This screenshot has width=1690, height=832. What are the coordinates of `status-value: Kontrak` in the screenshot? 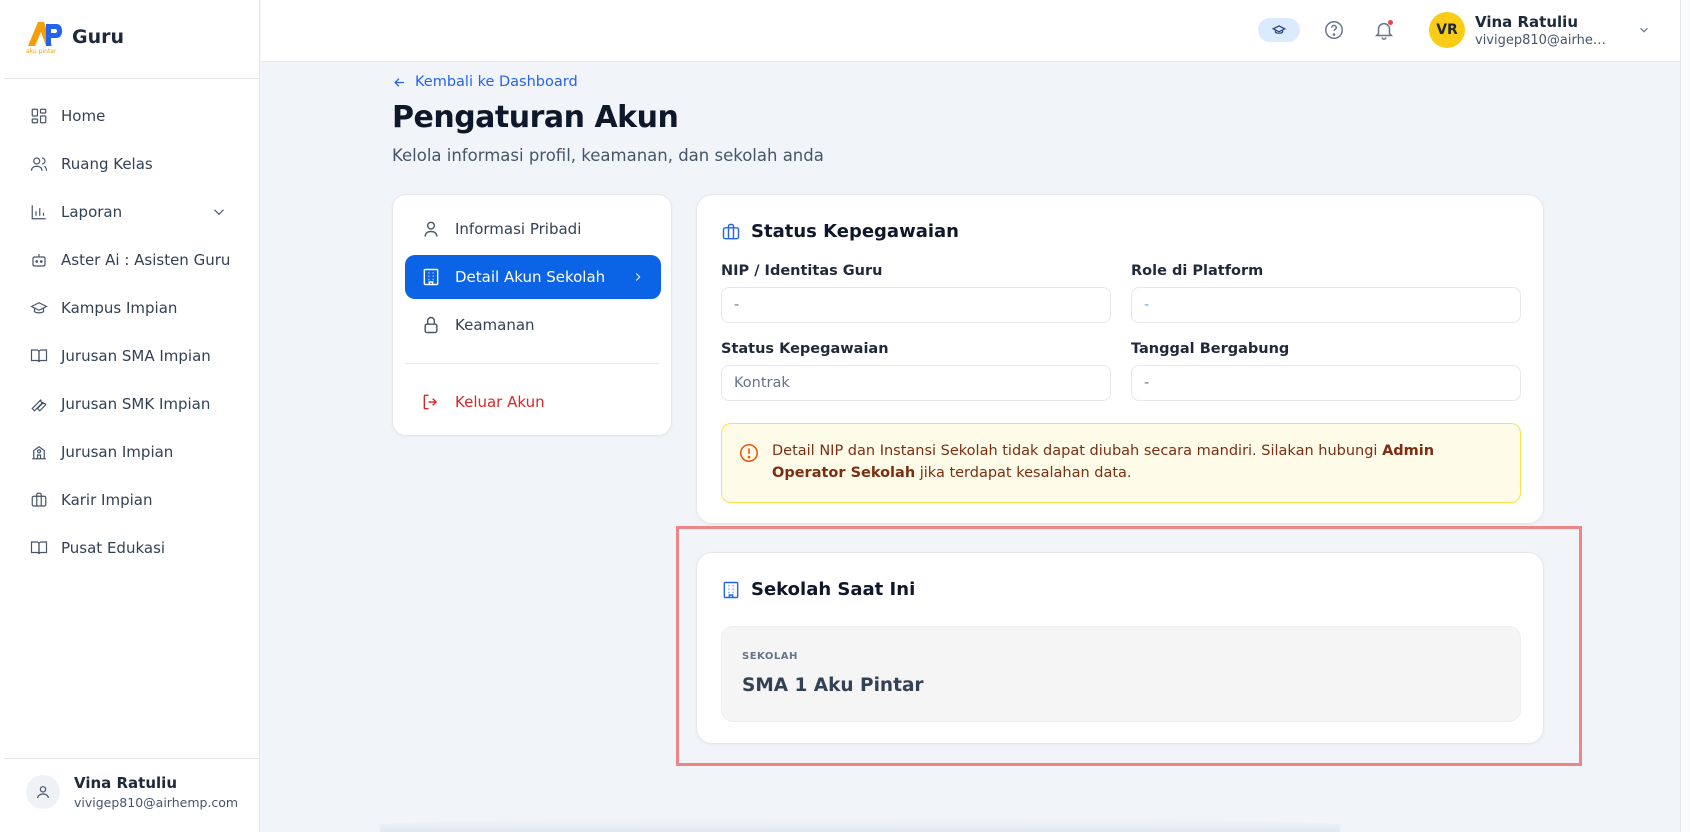 It's located at (916, 383).